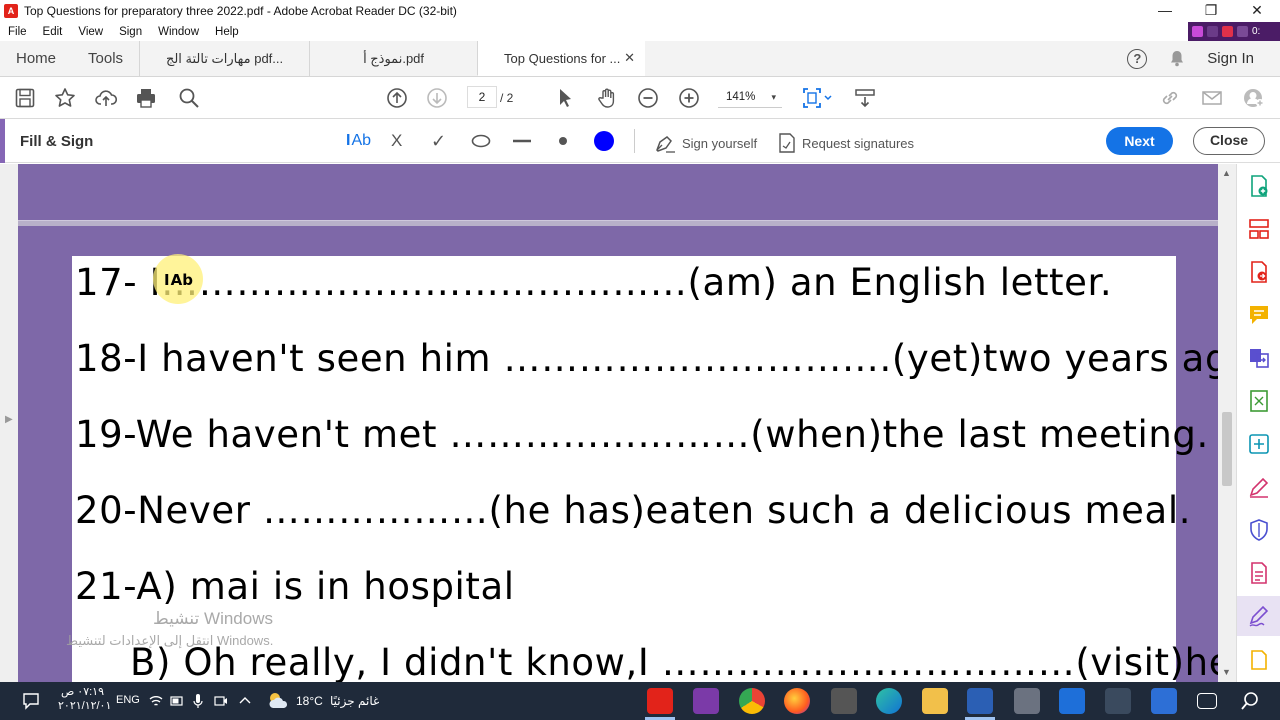 This screenshot has width=1280, height=720. Describe the element at coordinates (607, 98) in the screenshot. I see `hand-pan-icon` at that location.